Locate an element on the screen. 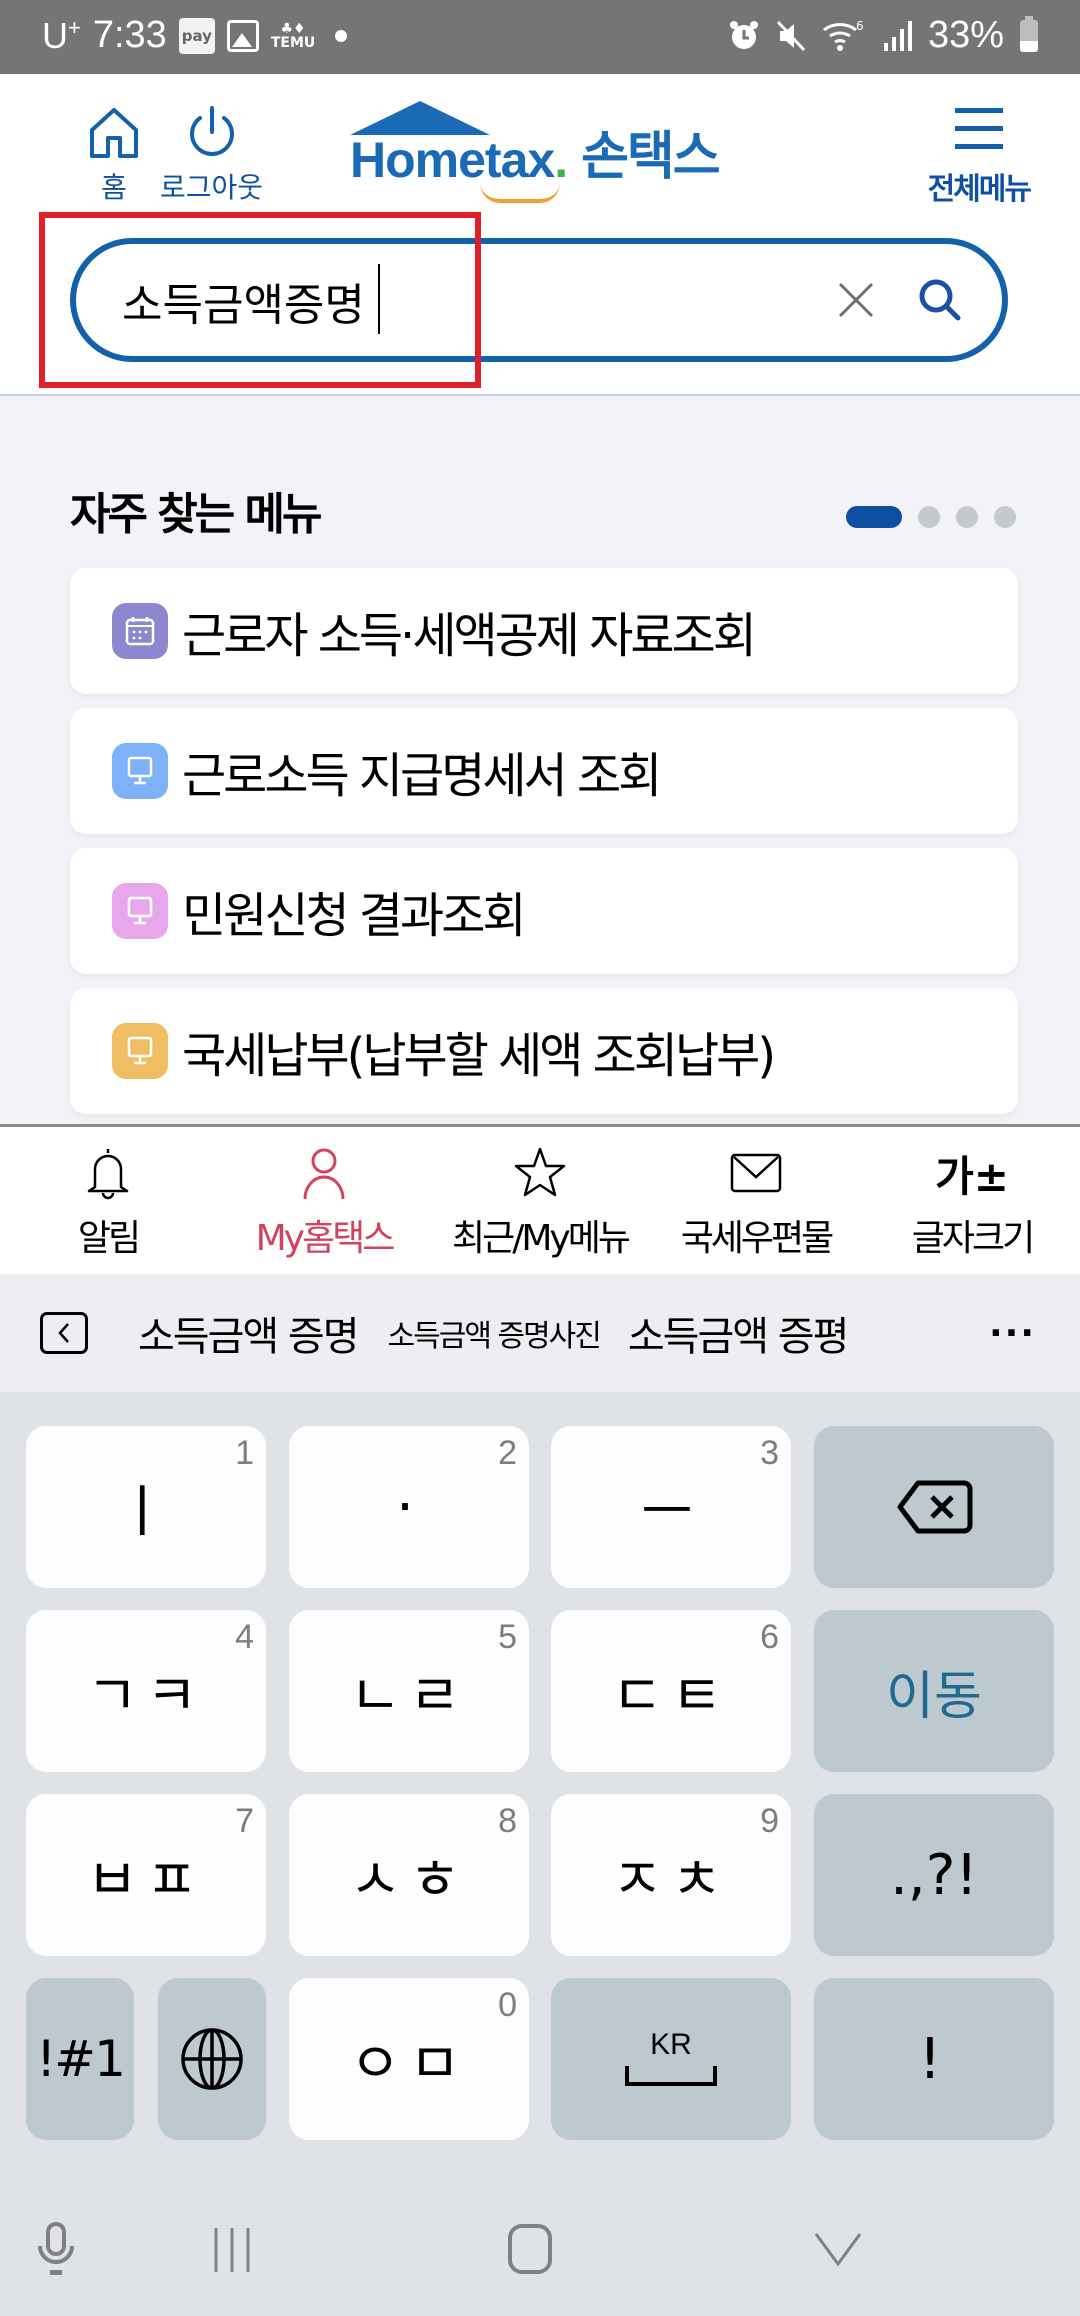 Image resolution: width=1080 pixels, height=2316 pixels. search-box is located at coordinates (539, 300).